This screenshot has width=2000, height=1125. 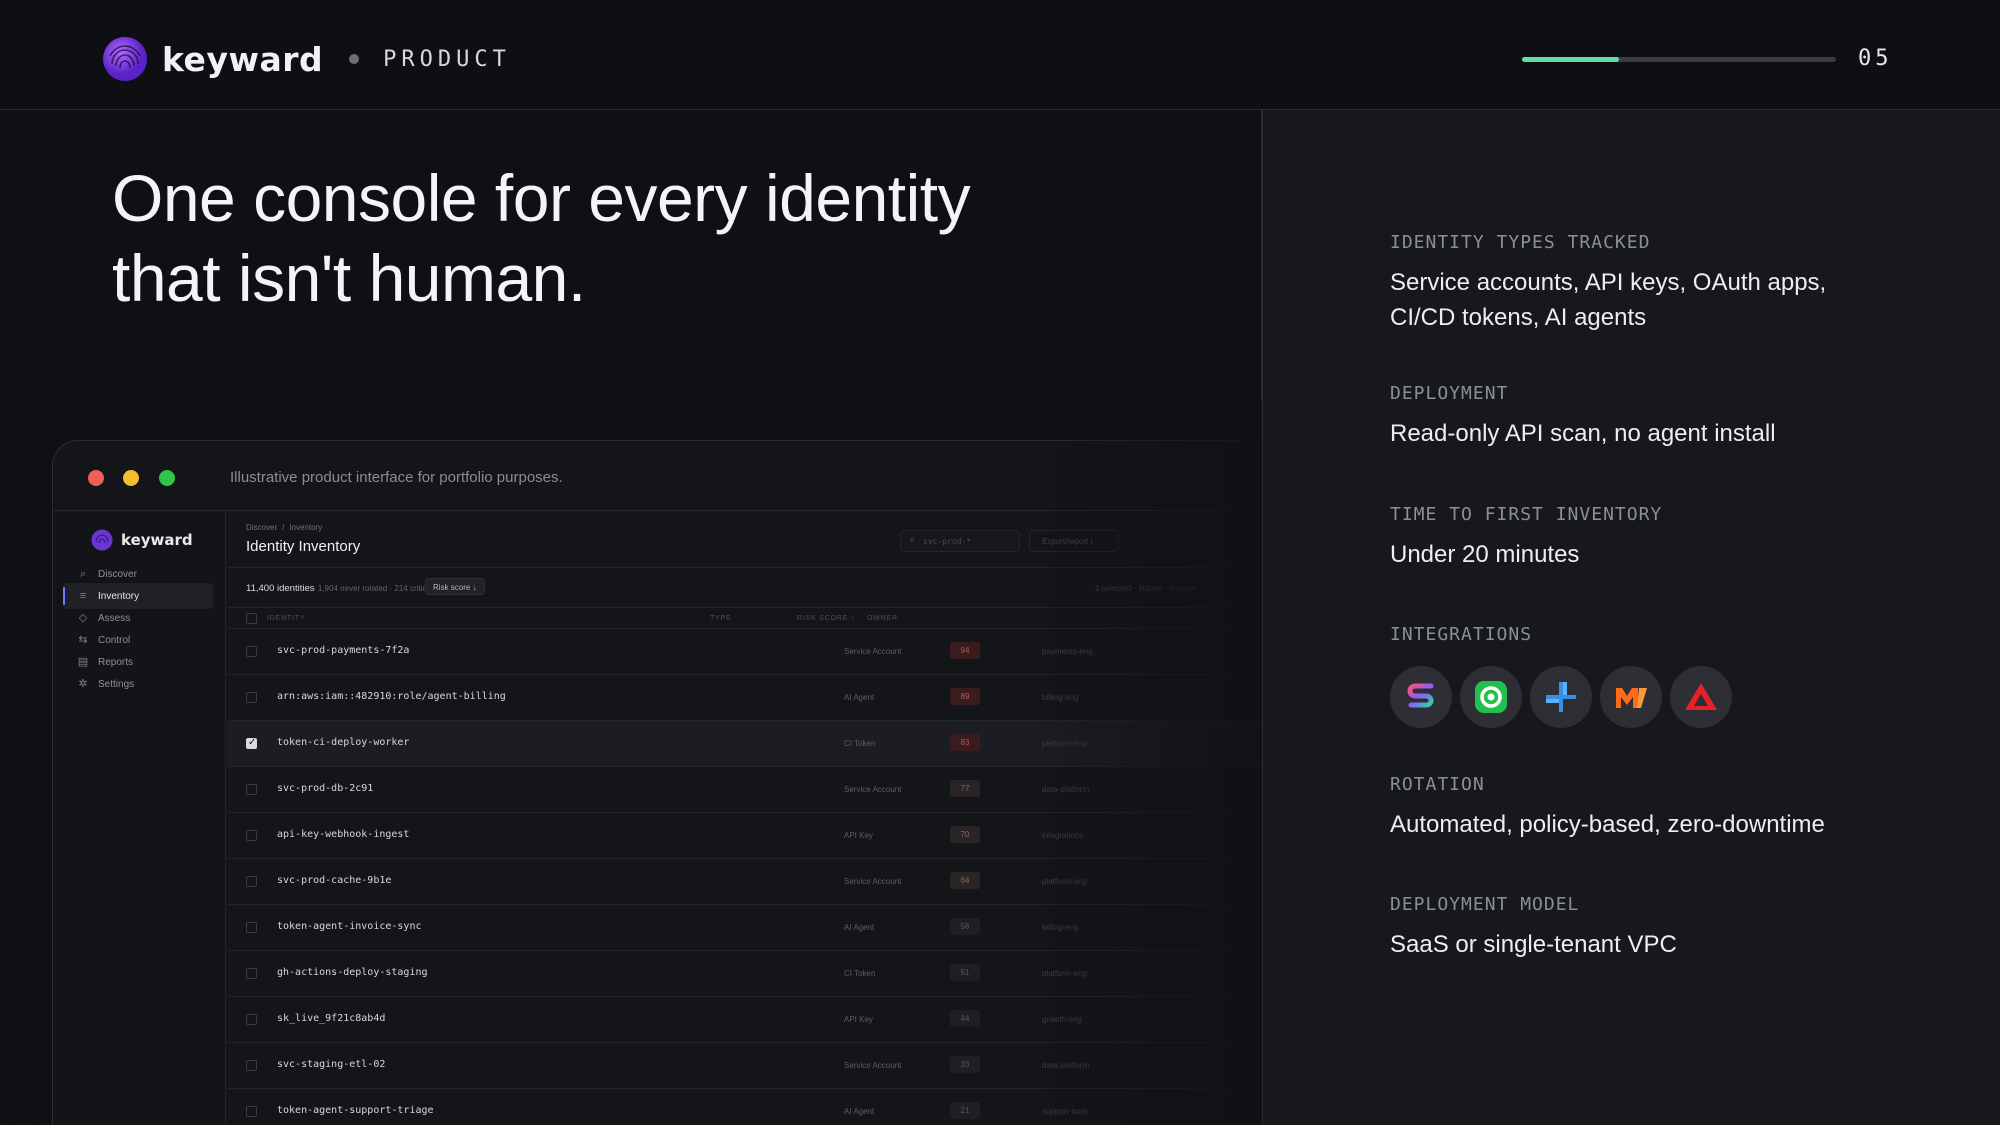 What do you see at coordinates (119, 596) in the screenshot?
I see `sidebar-item-label: Inventory` at bounding box center [119, 596].